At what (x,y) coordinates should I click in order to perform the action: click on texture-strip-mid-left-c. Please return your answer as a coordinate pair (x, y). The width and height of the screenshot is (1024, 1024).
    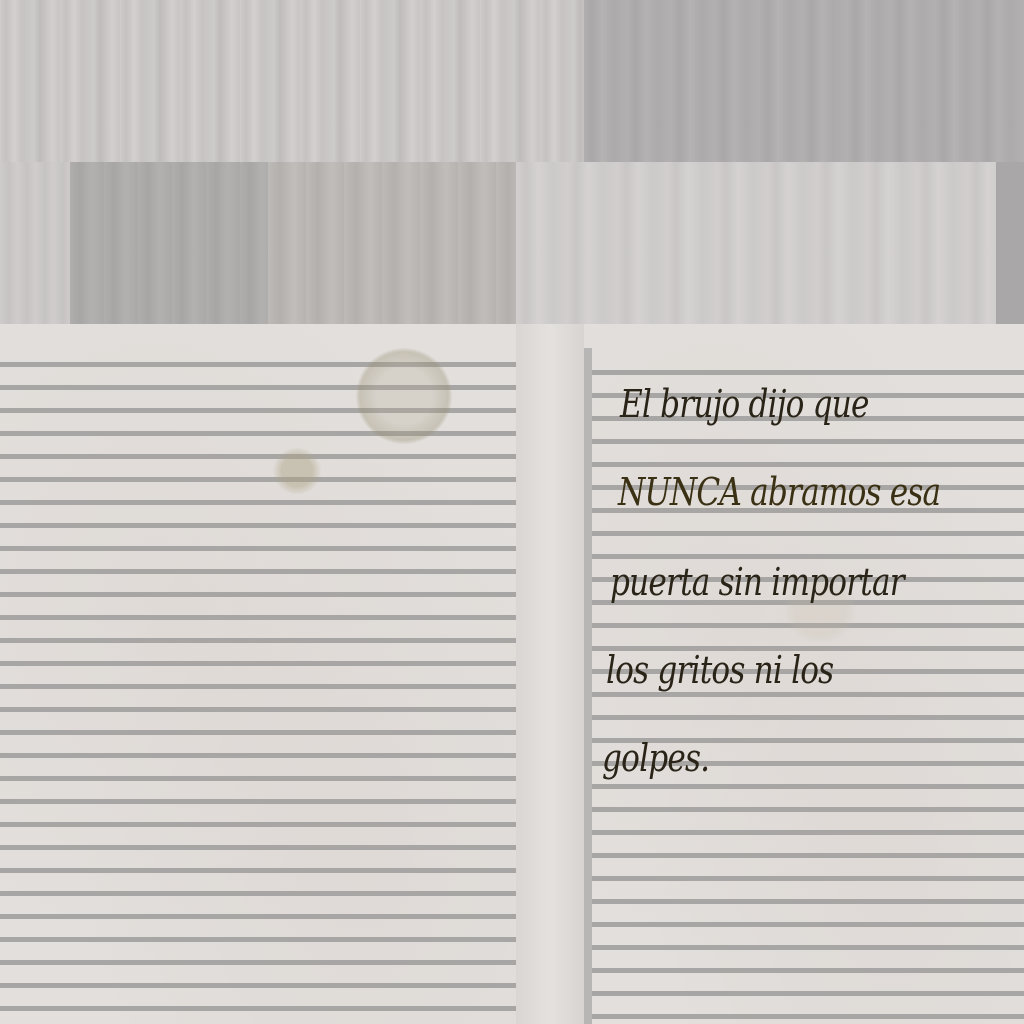
    Looking at the image, I should click on (392, 243).